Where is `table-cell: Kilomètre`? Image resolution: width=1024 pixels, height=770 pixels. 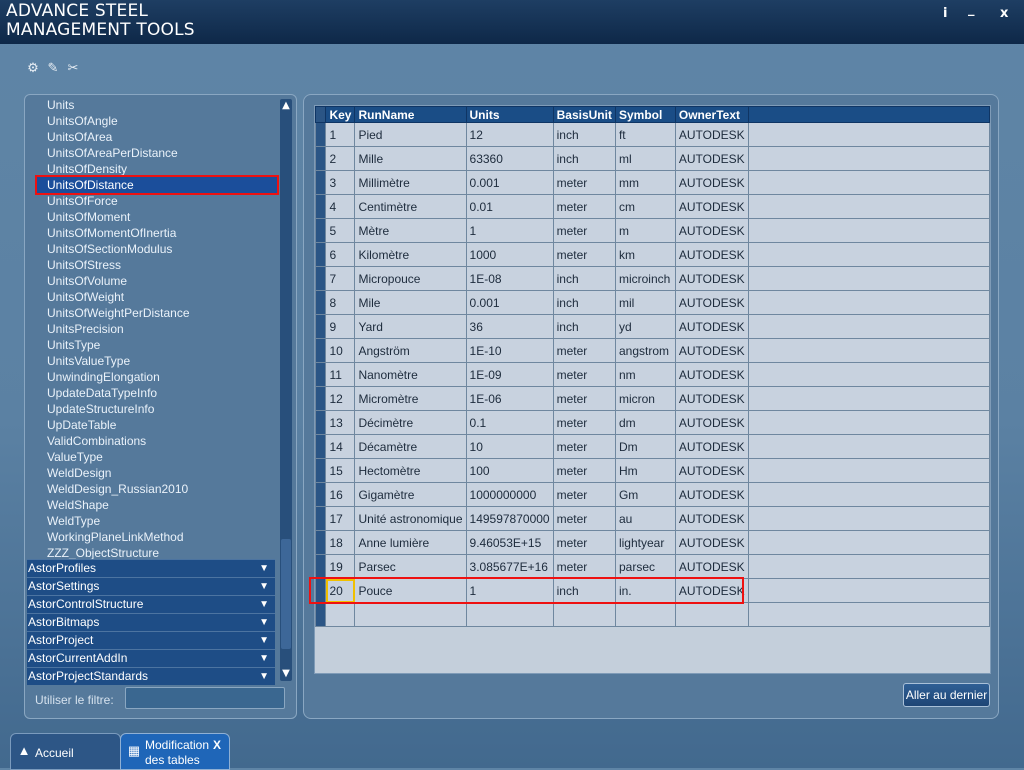 table-cell: Kilomètre is located at coordinates (410, 254).